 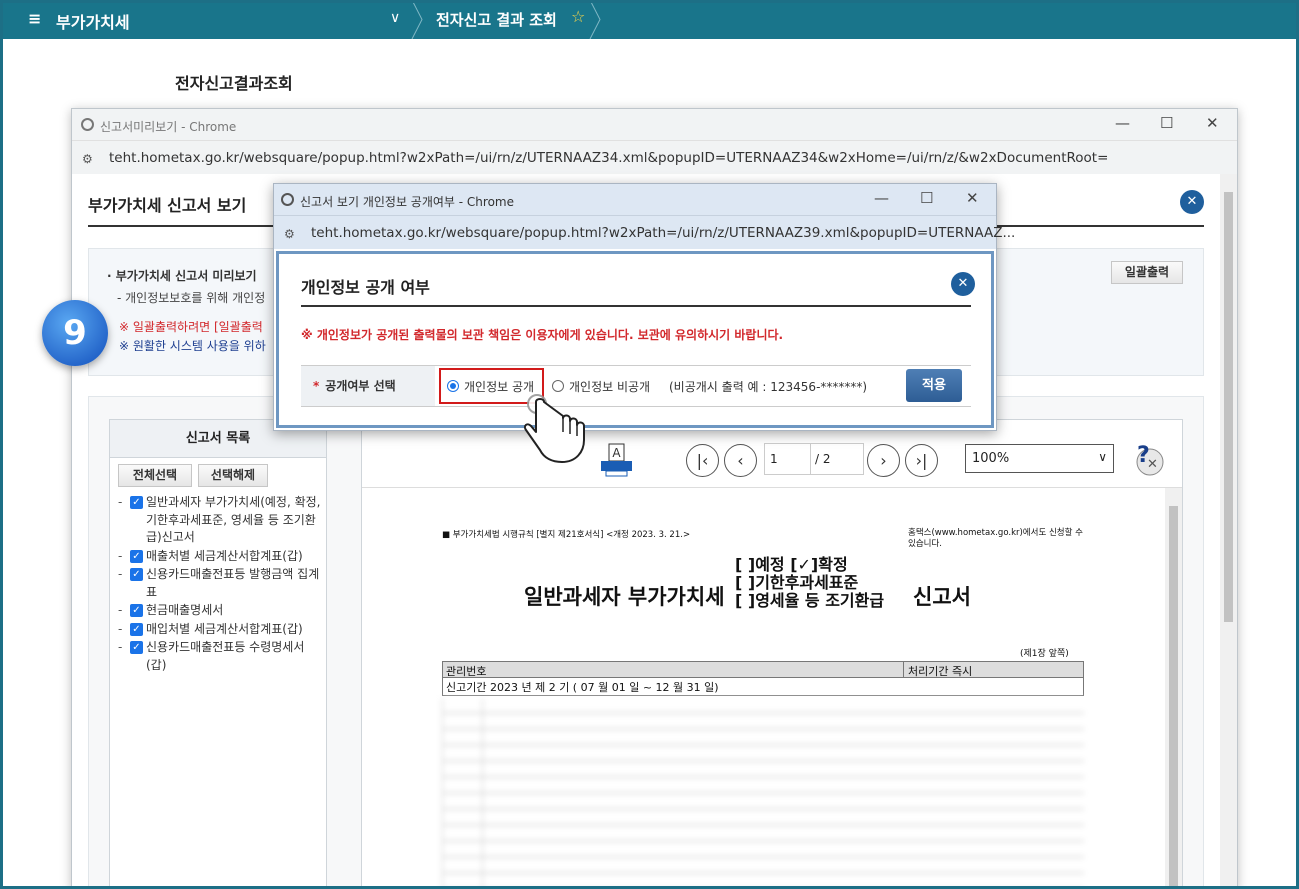 I want to click on list-item-label: 매출처별 세금계산서합계표(갑), so click(x=224, y=555).